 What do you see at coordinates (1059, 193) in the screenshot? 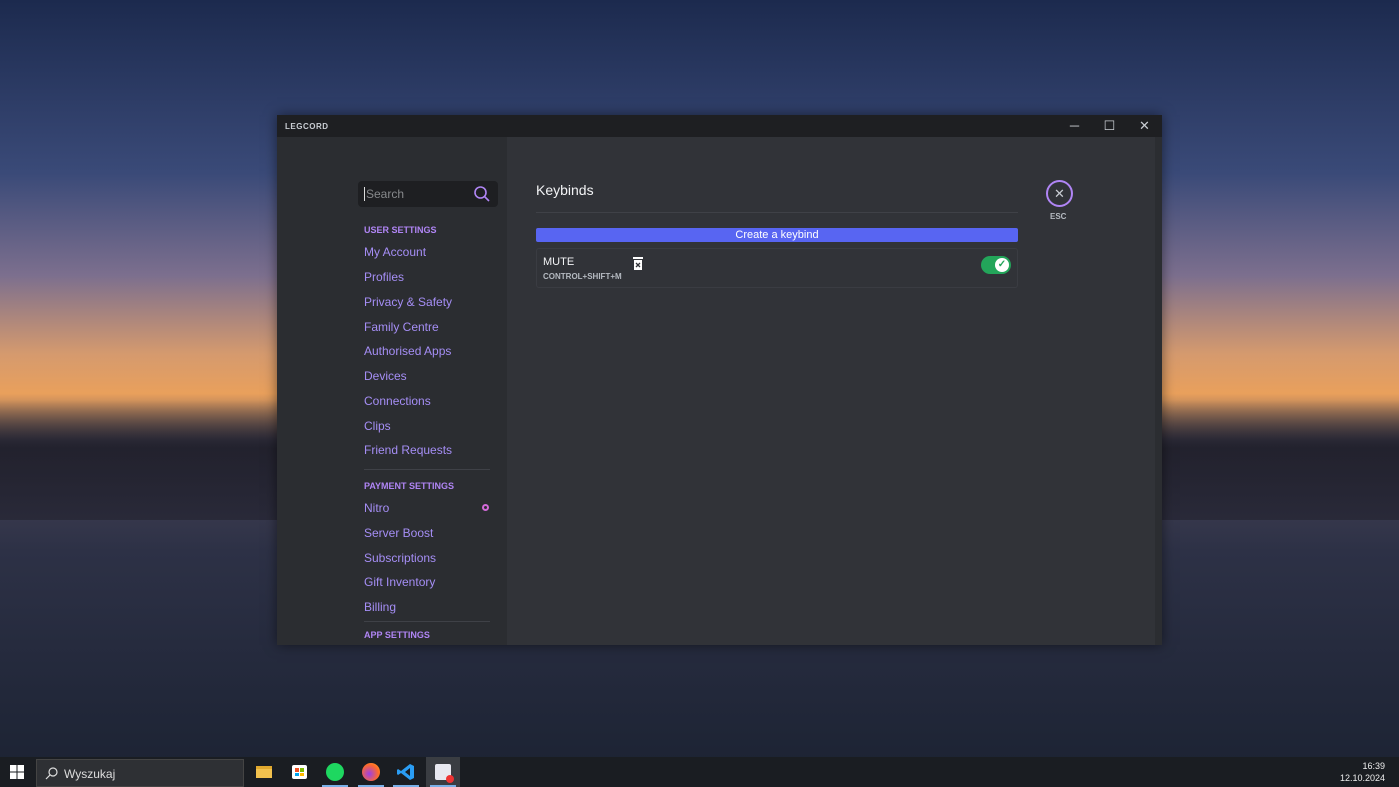
I see `close-settings-button: ✕` at bounding box center [1059, 193].